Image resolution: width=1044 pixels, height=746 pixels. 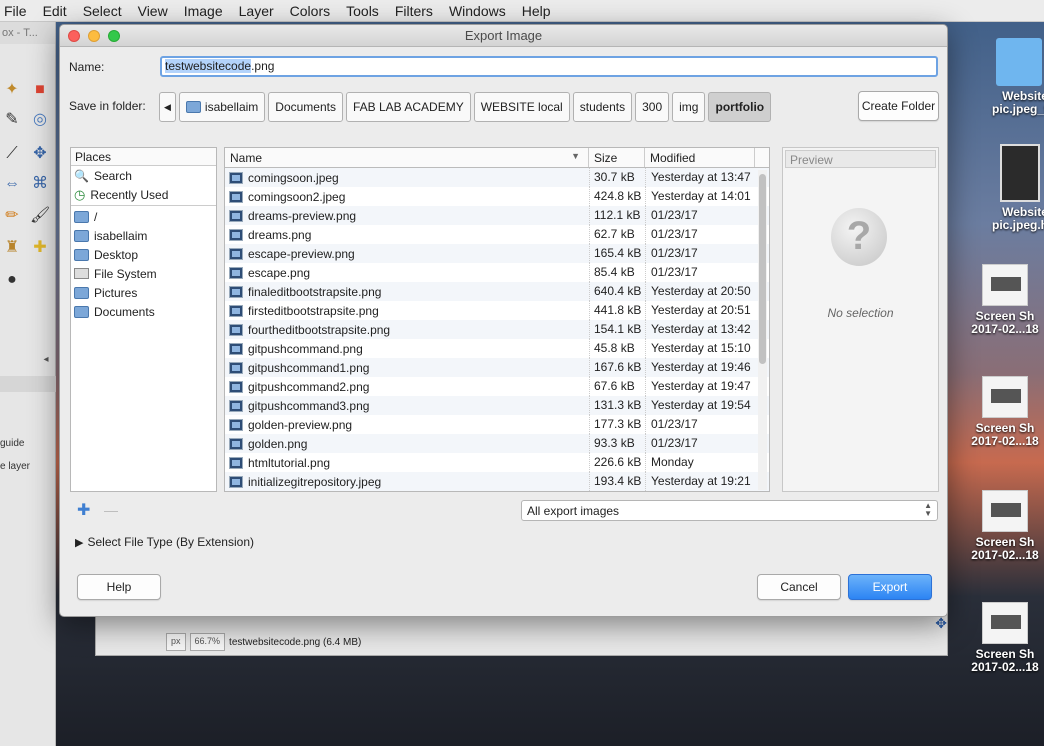 I want to click on menu-file: File, so click(x=17, y=11).